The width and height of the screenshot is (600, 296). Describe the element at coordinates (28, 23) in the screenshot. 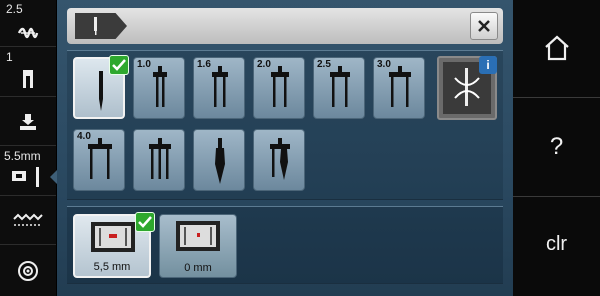

I see `stitch-width-status: 2.5` at that location.